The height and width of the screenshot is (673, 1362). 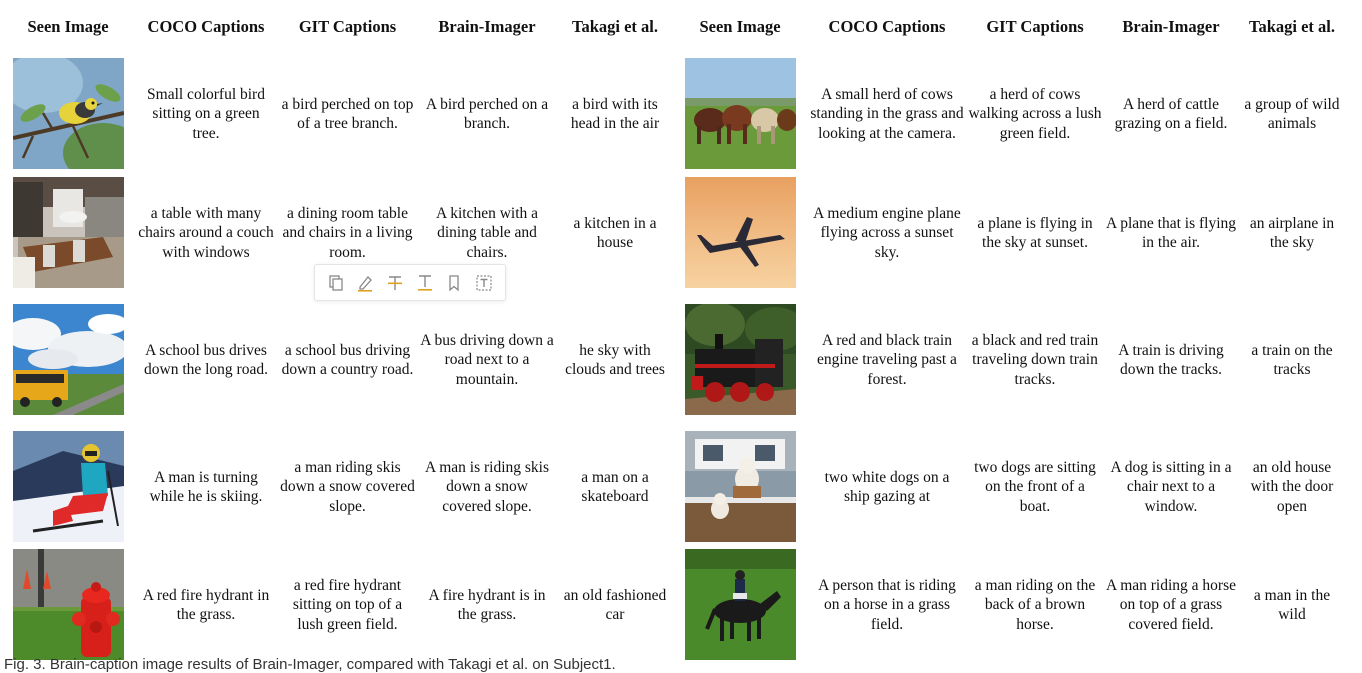 What do you see at coordinates (740, 232) in the screenshot?
I see `seen-image-airplane` at bounding box center [740, 232].